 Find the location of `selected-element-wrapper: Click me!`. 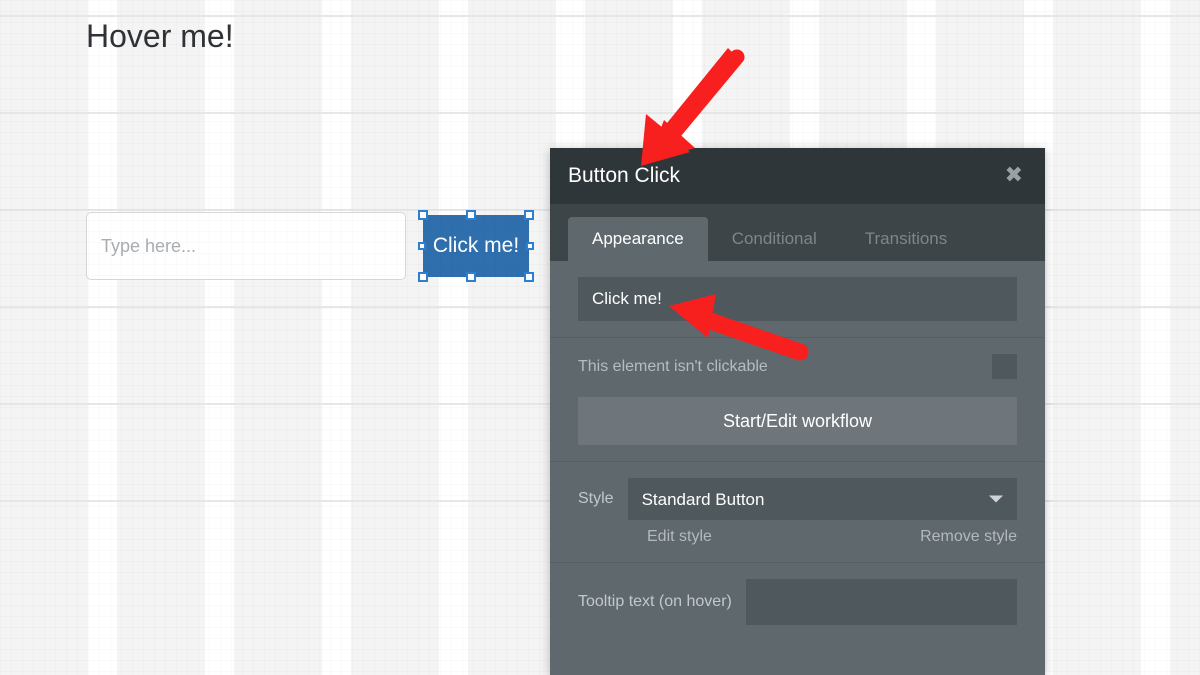

selected-element-wrapper: Click me! is located at coordinates (476, 246).